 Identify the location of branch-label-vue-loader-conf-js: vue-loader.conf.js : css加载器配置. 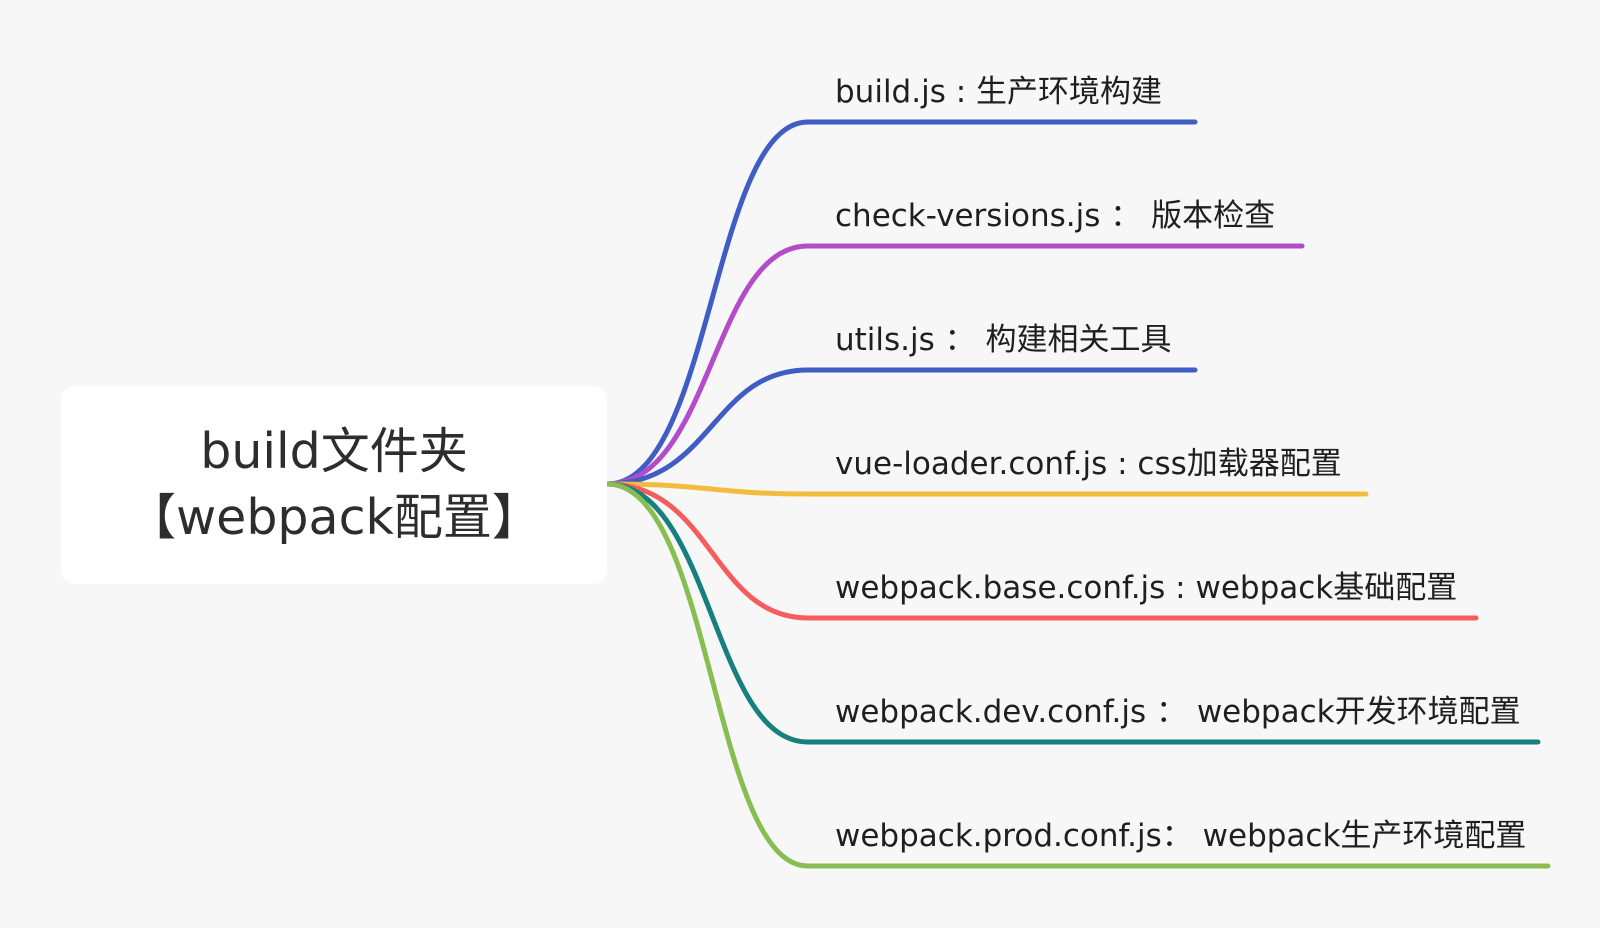
(1088, 464).